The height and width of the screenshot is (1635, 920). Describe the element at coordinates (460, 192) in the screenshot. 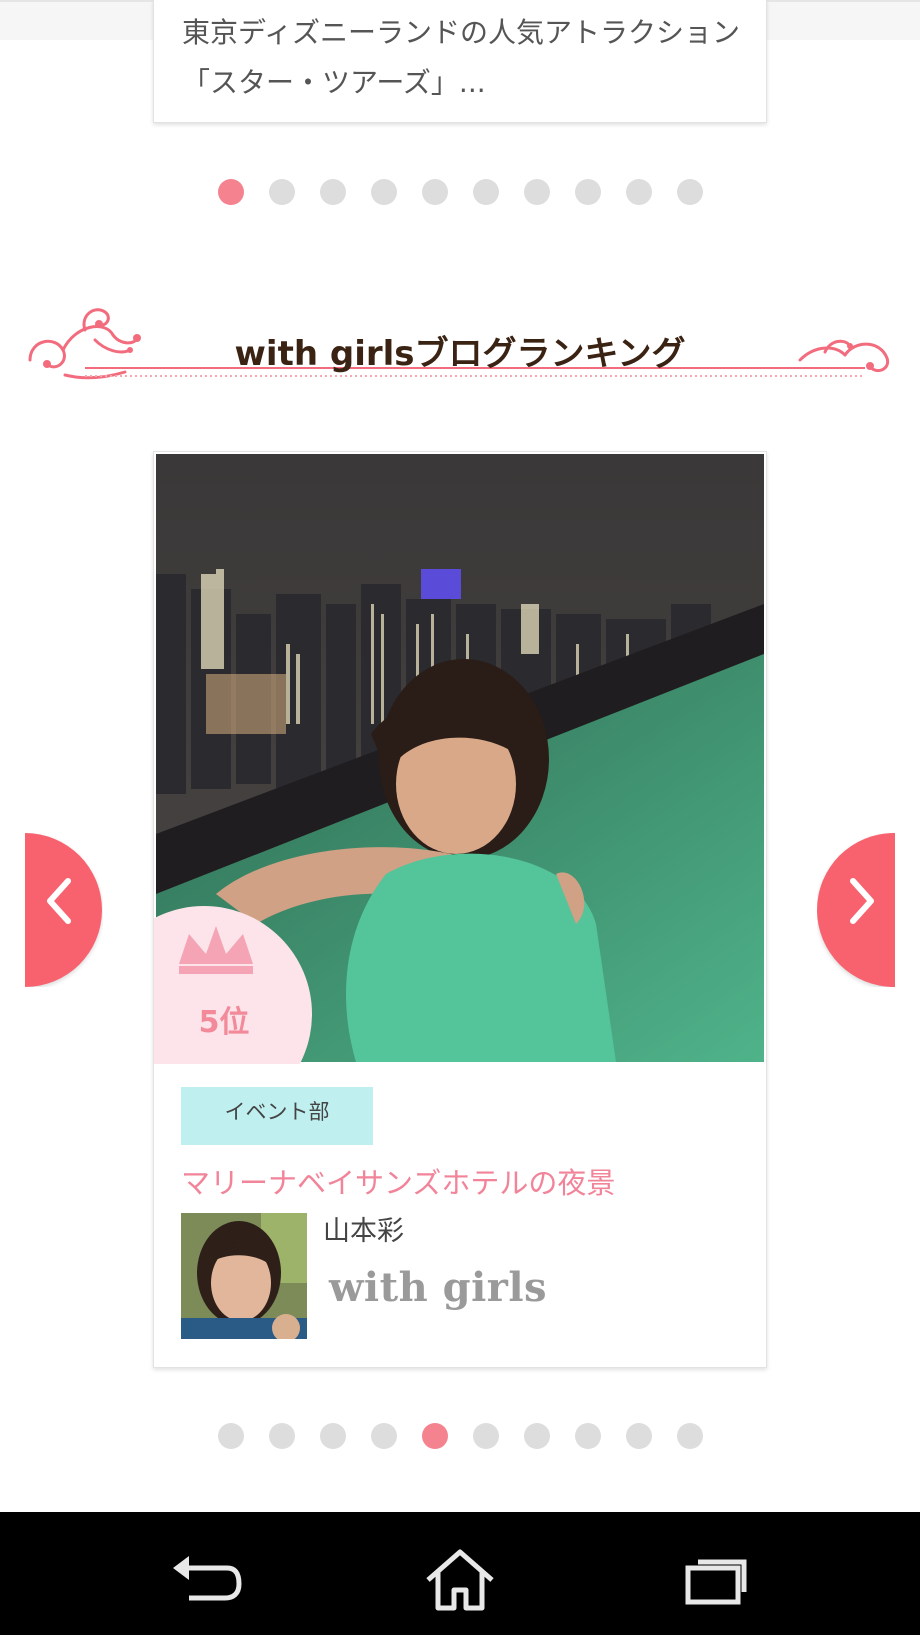

I see `top-pager` at that location.